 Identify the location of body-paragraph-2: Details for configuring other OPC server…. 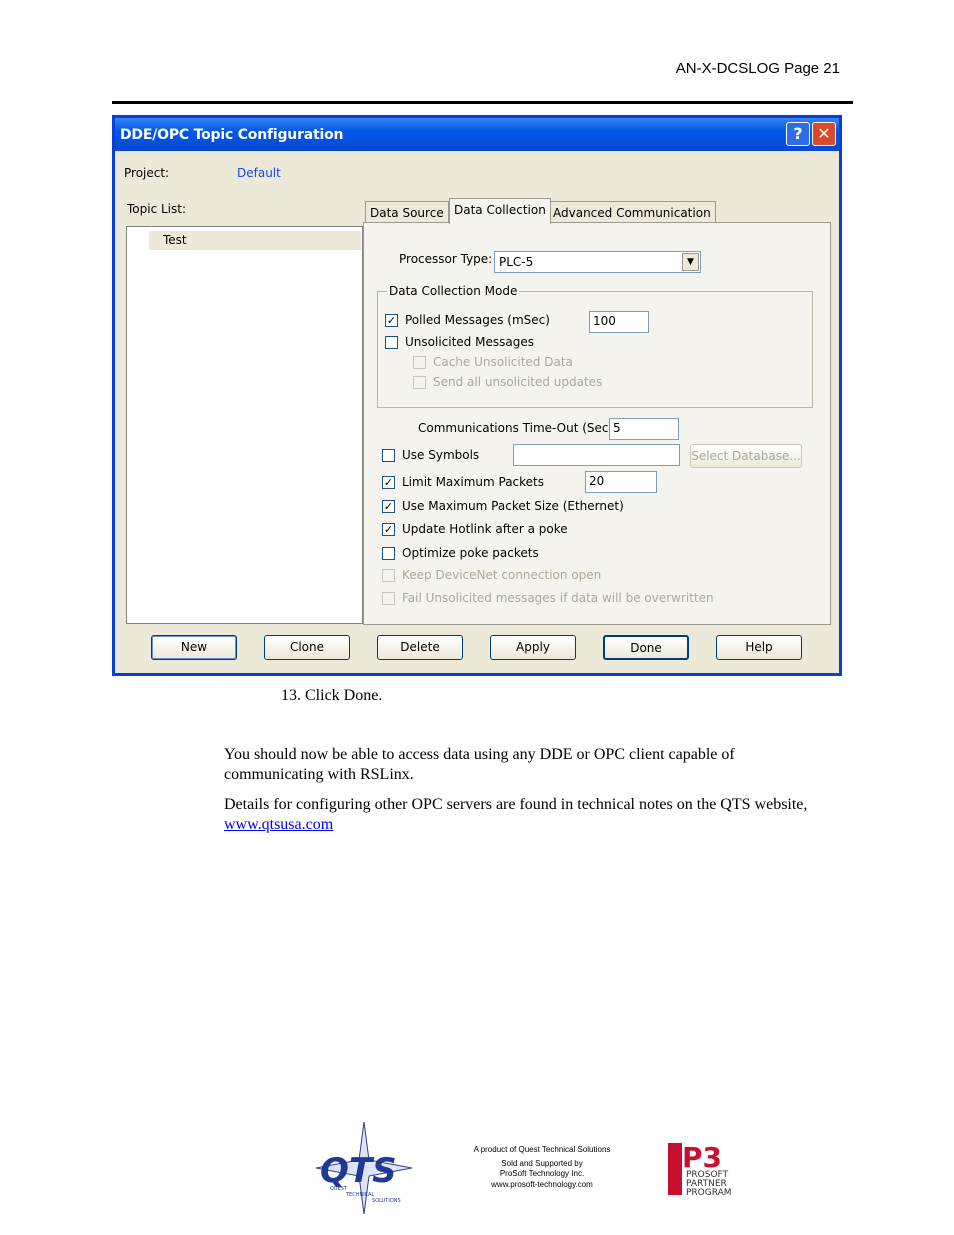
(524, 815).